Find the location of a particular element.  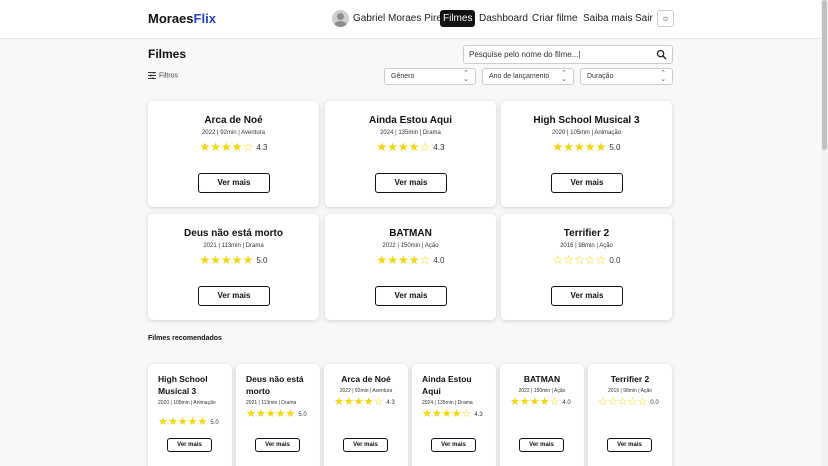

recommended-movie-rating: ☆☆☆☆☆ 0.0 is located at coordinates (628, 401).